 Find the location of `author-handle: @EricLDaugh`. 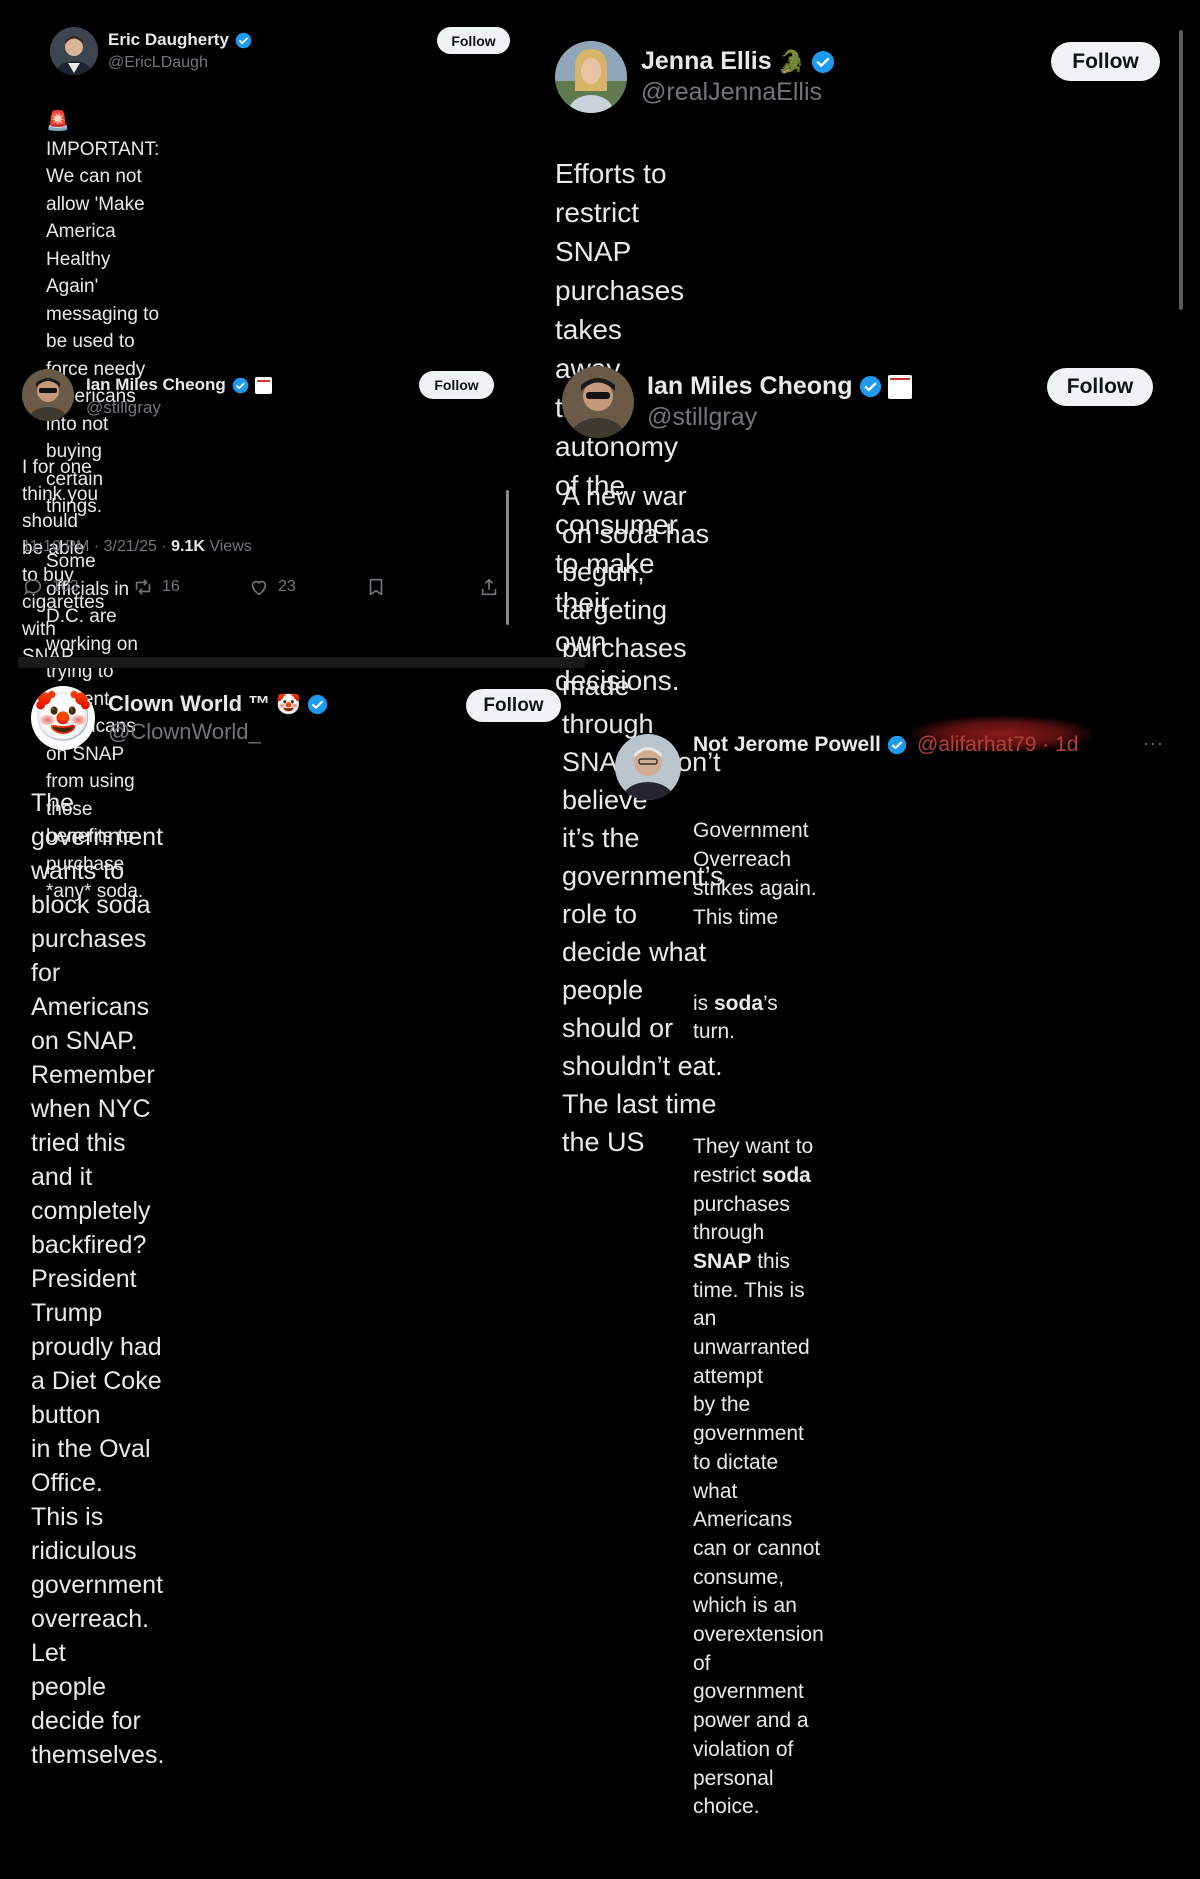

author-handle: @EricLDaugh is located at coordinates (158, 63).